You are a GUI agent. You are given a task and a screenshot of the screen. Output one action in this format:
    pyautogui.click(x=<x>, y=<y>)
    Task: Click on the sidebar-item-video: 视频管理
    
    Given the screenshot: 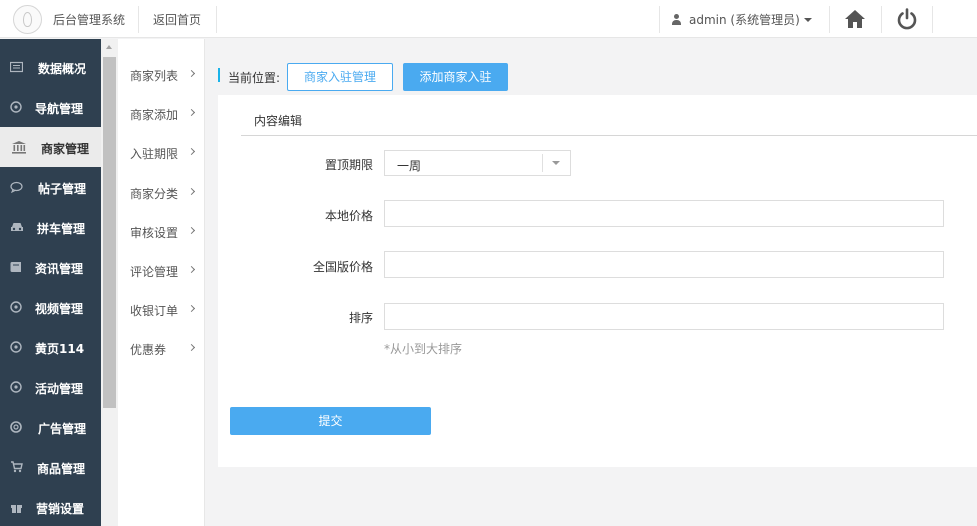 What is the action you would take?
    pyautogui.click(x=50, y=307)
    